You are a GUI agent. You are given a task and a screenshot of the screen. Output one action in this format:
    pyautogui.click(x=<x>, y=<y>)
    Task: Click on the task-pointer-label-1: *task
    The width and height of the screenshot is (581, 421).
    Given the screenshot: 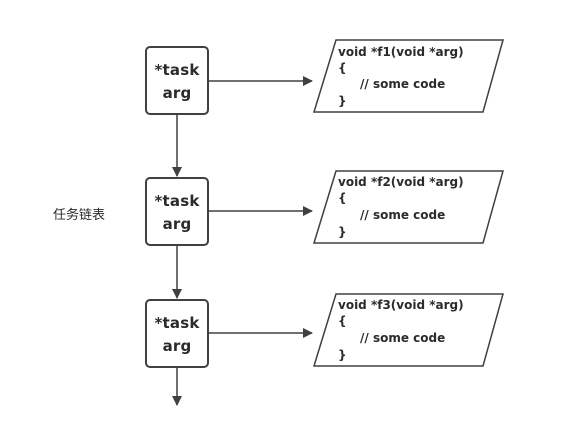 What is the action you would take?
    pyautogui.click(x=177, y=70)
    